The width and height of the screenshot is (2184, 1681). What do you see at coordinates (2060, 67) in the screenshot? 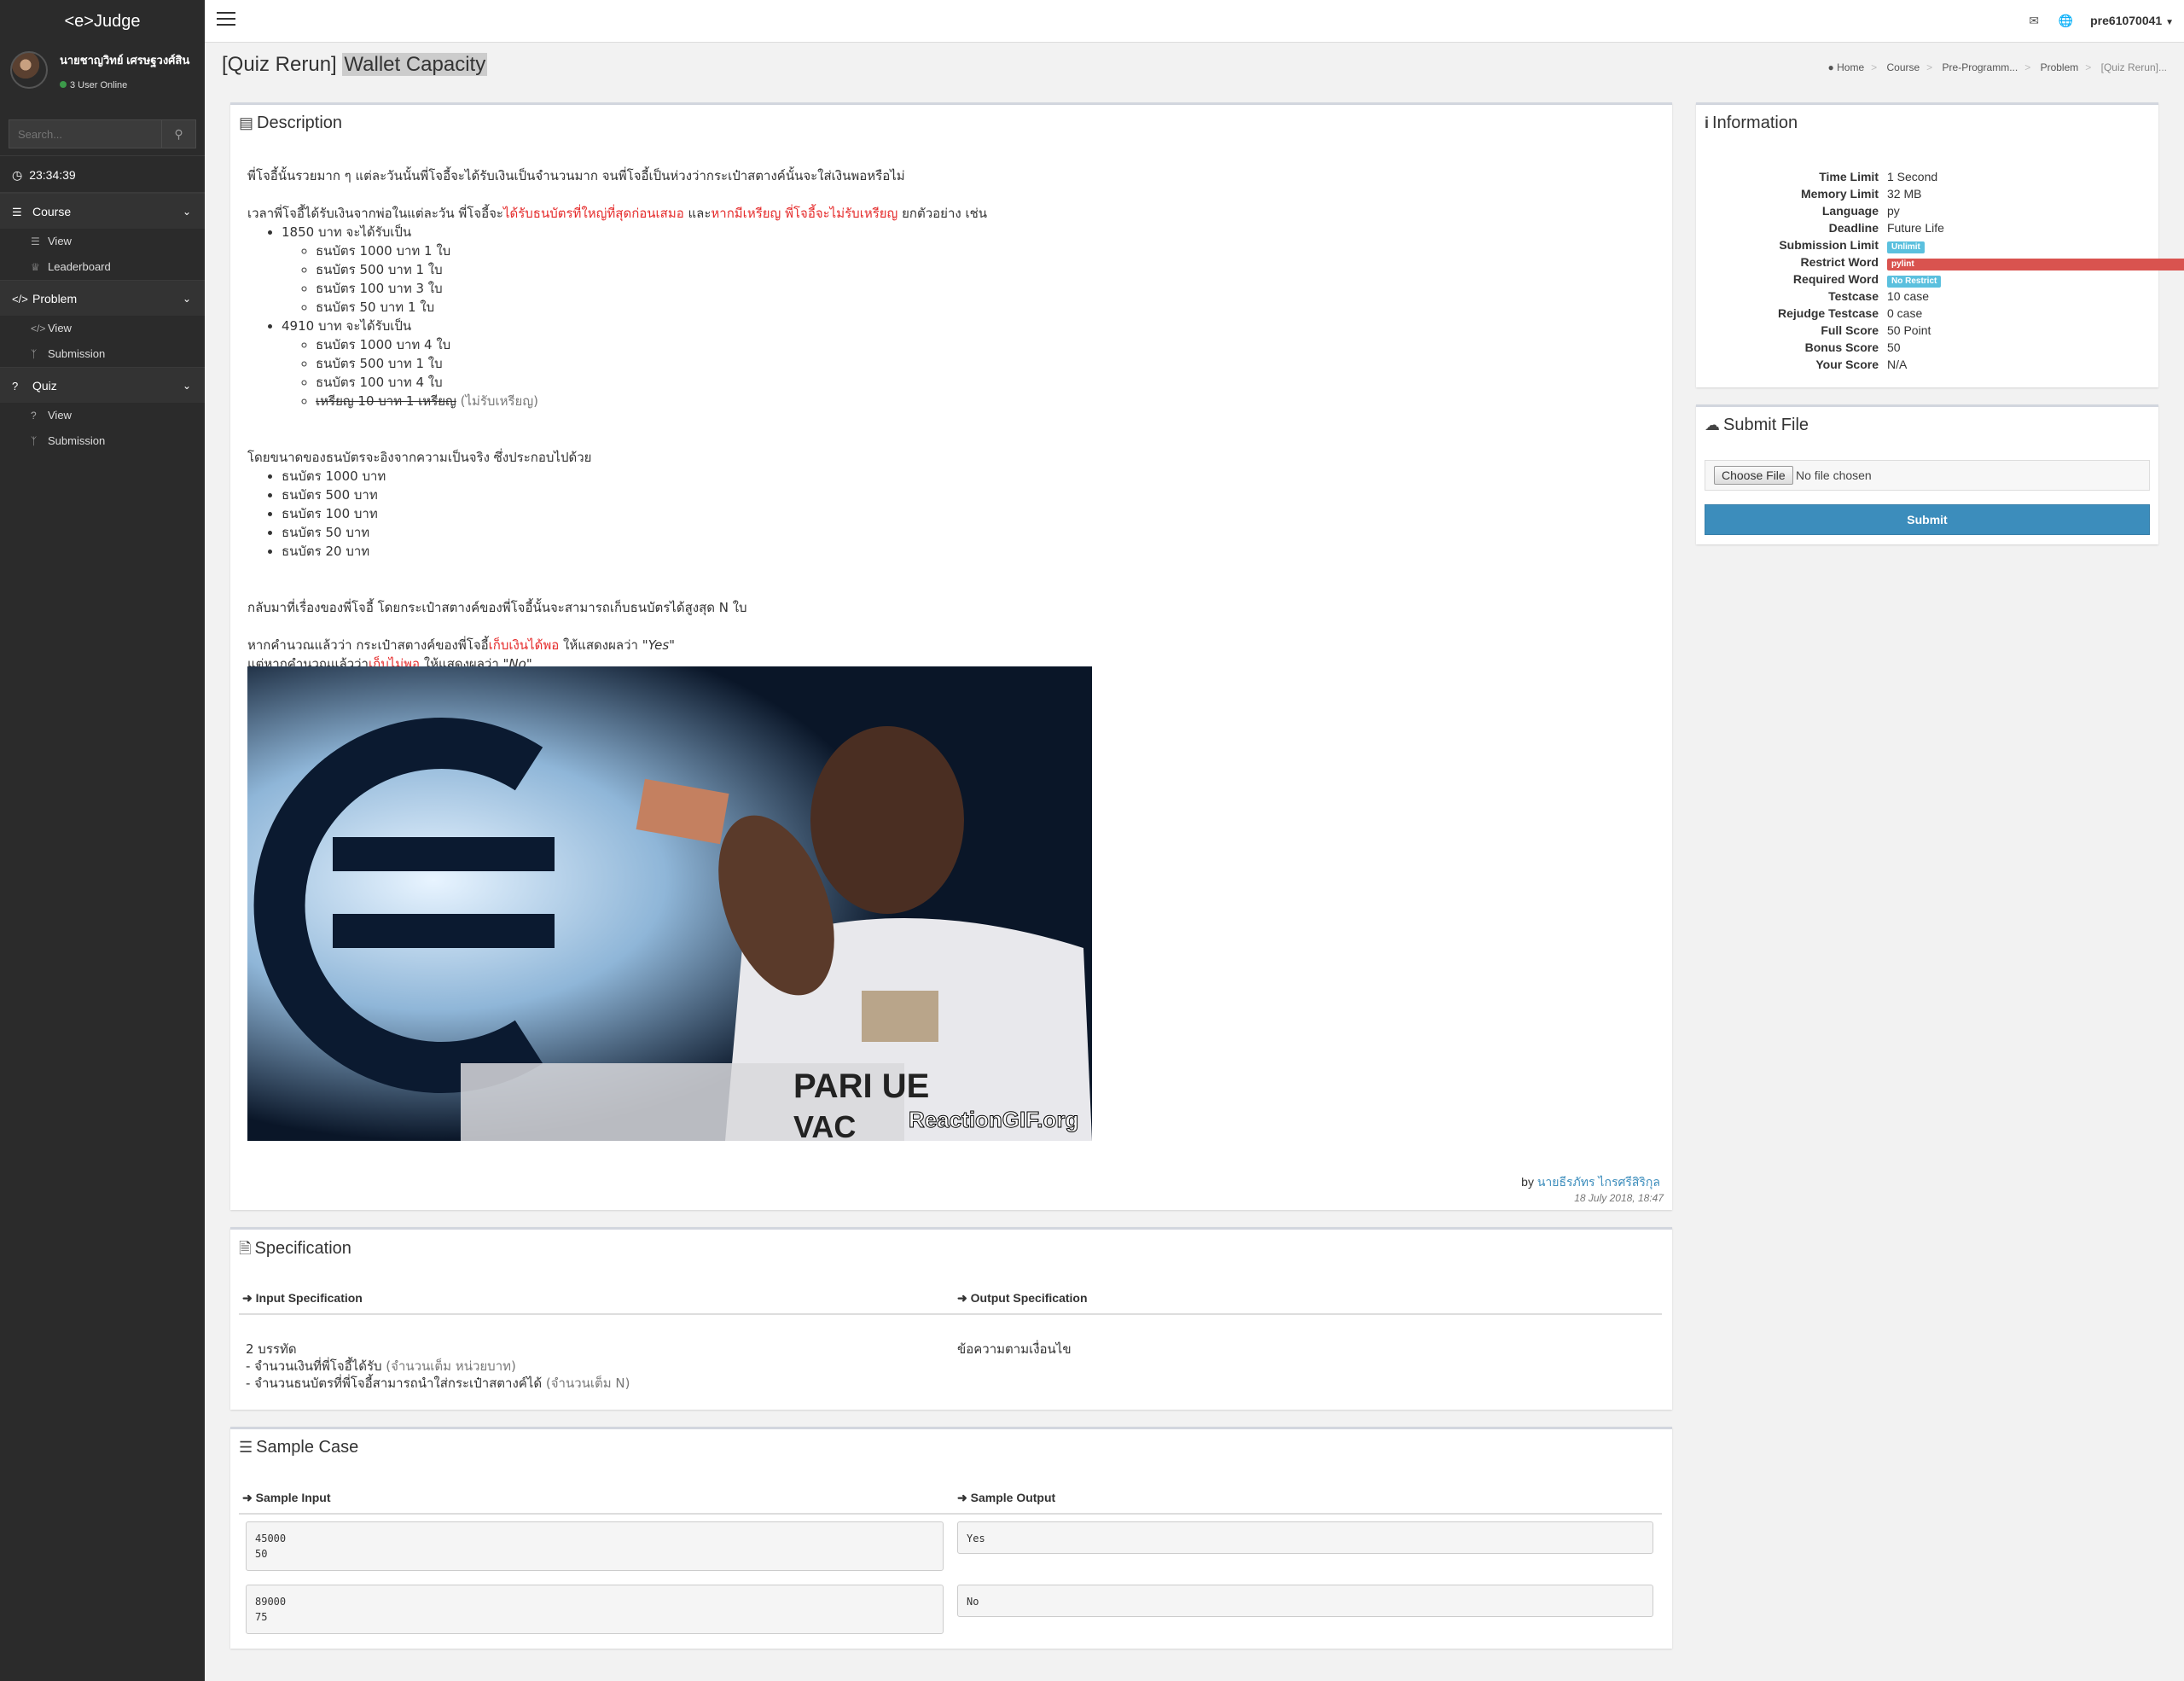
I see `breadcrumb-problem: Problem` at bounding box center [2060, 67].